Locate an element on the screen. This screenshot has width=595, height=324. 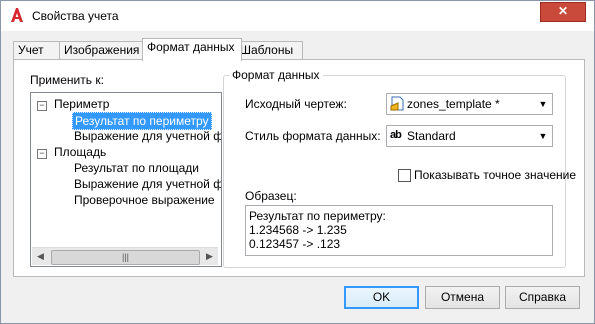
data-format-style-label: Стиль формата данных: is located at coordinates (313, 136).